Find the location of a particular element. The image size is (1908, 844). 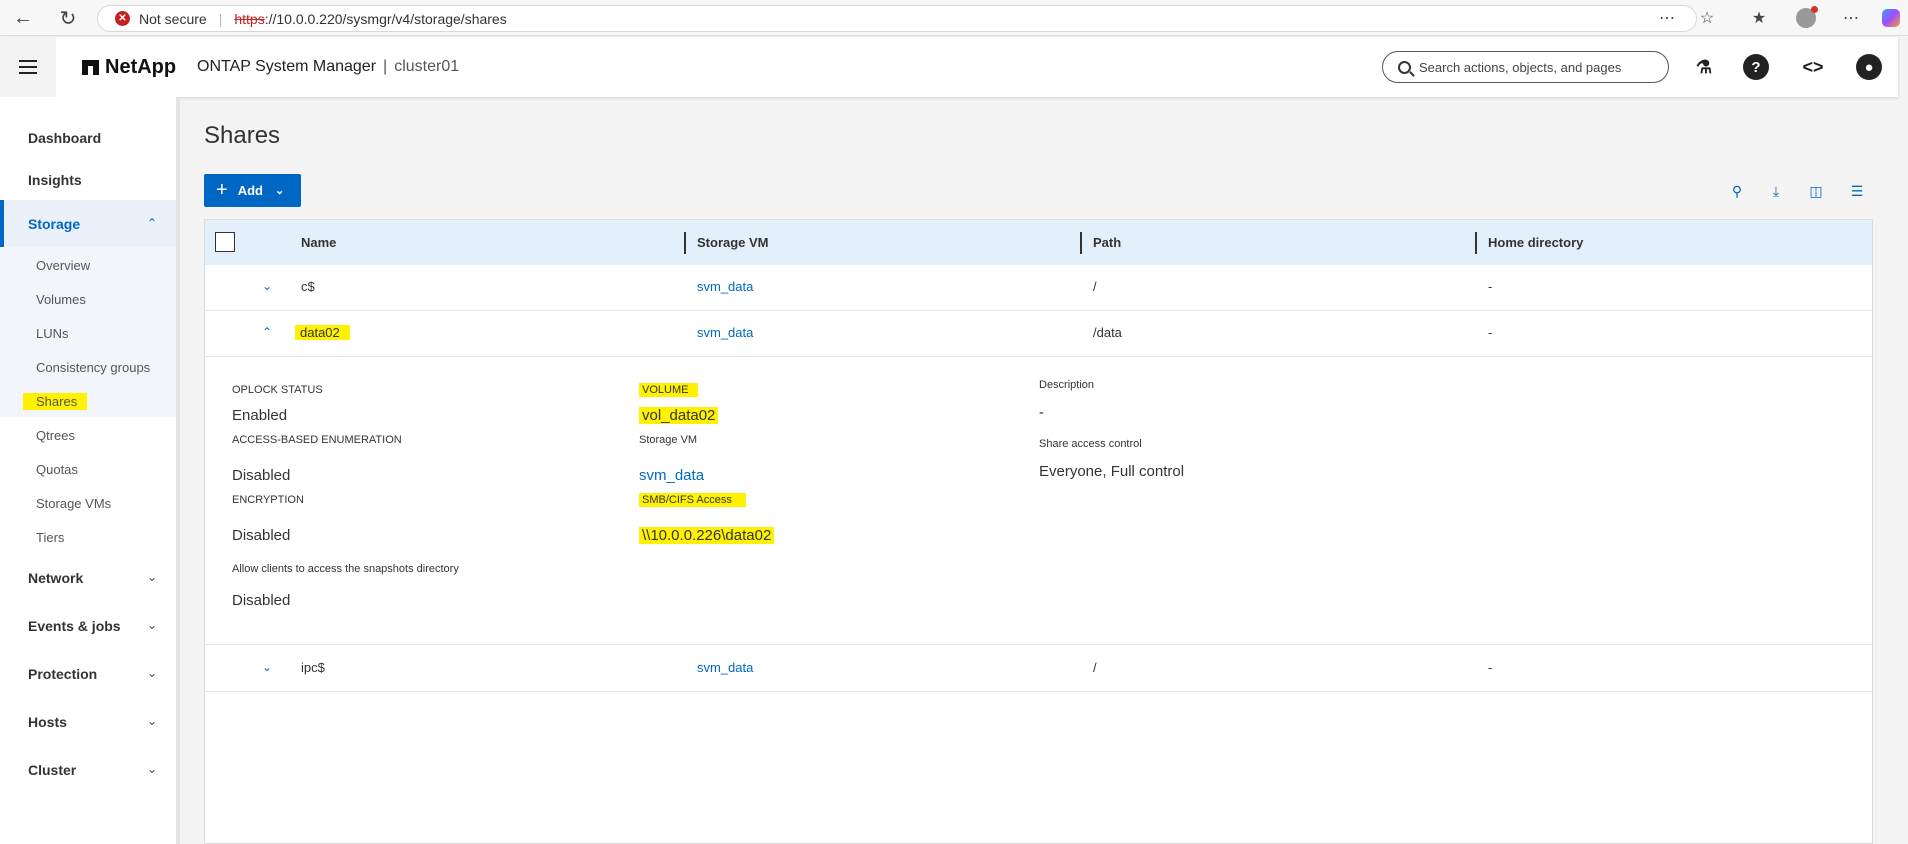

table-row: ⌄ c$ svm_data / - is located at coordinates (1038, 288).